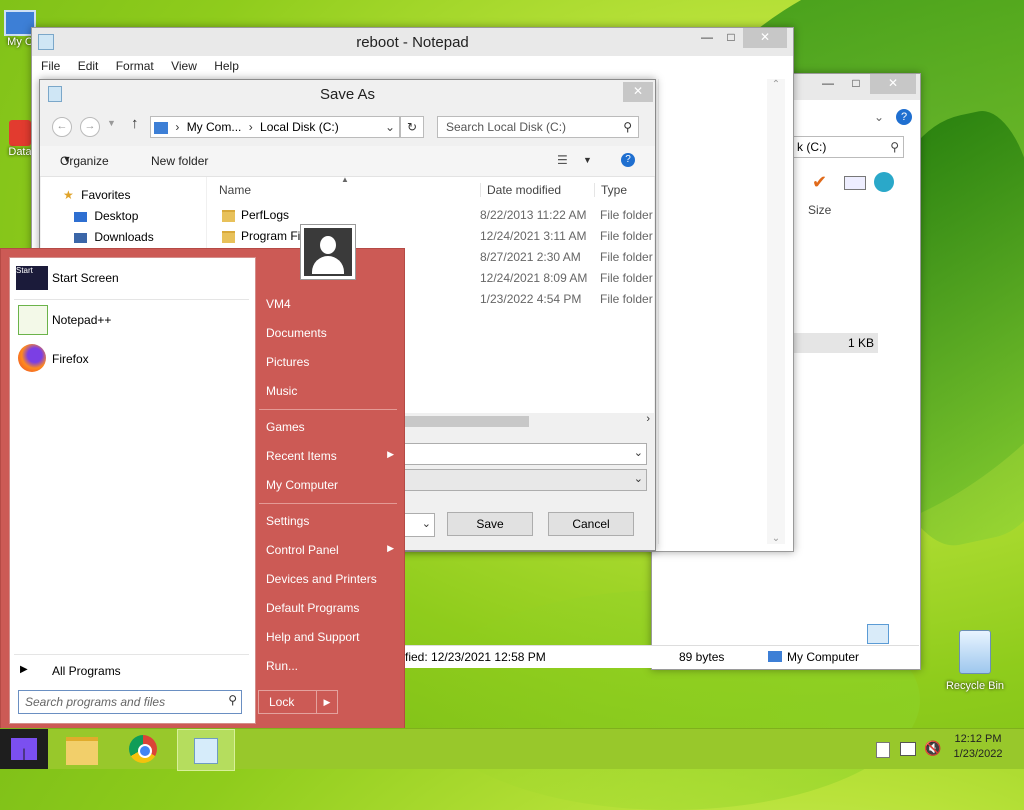  What do you see at coordinates (287, 521) in the screenshot?
I see `settings-link: Settings` at bounding box center [287, 521].